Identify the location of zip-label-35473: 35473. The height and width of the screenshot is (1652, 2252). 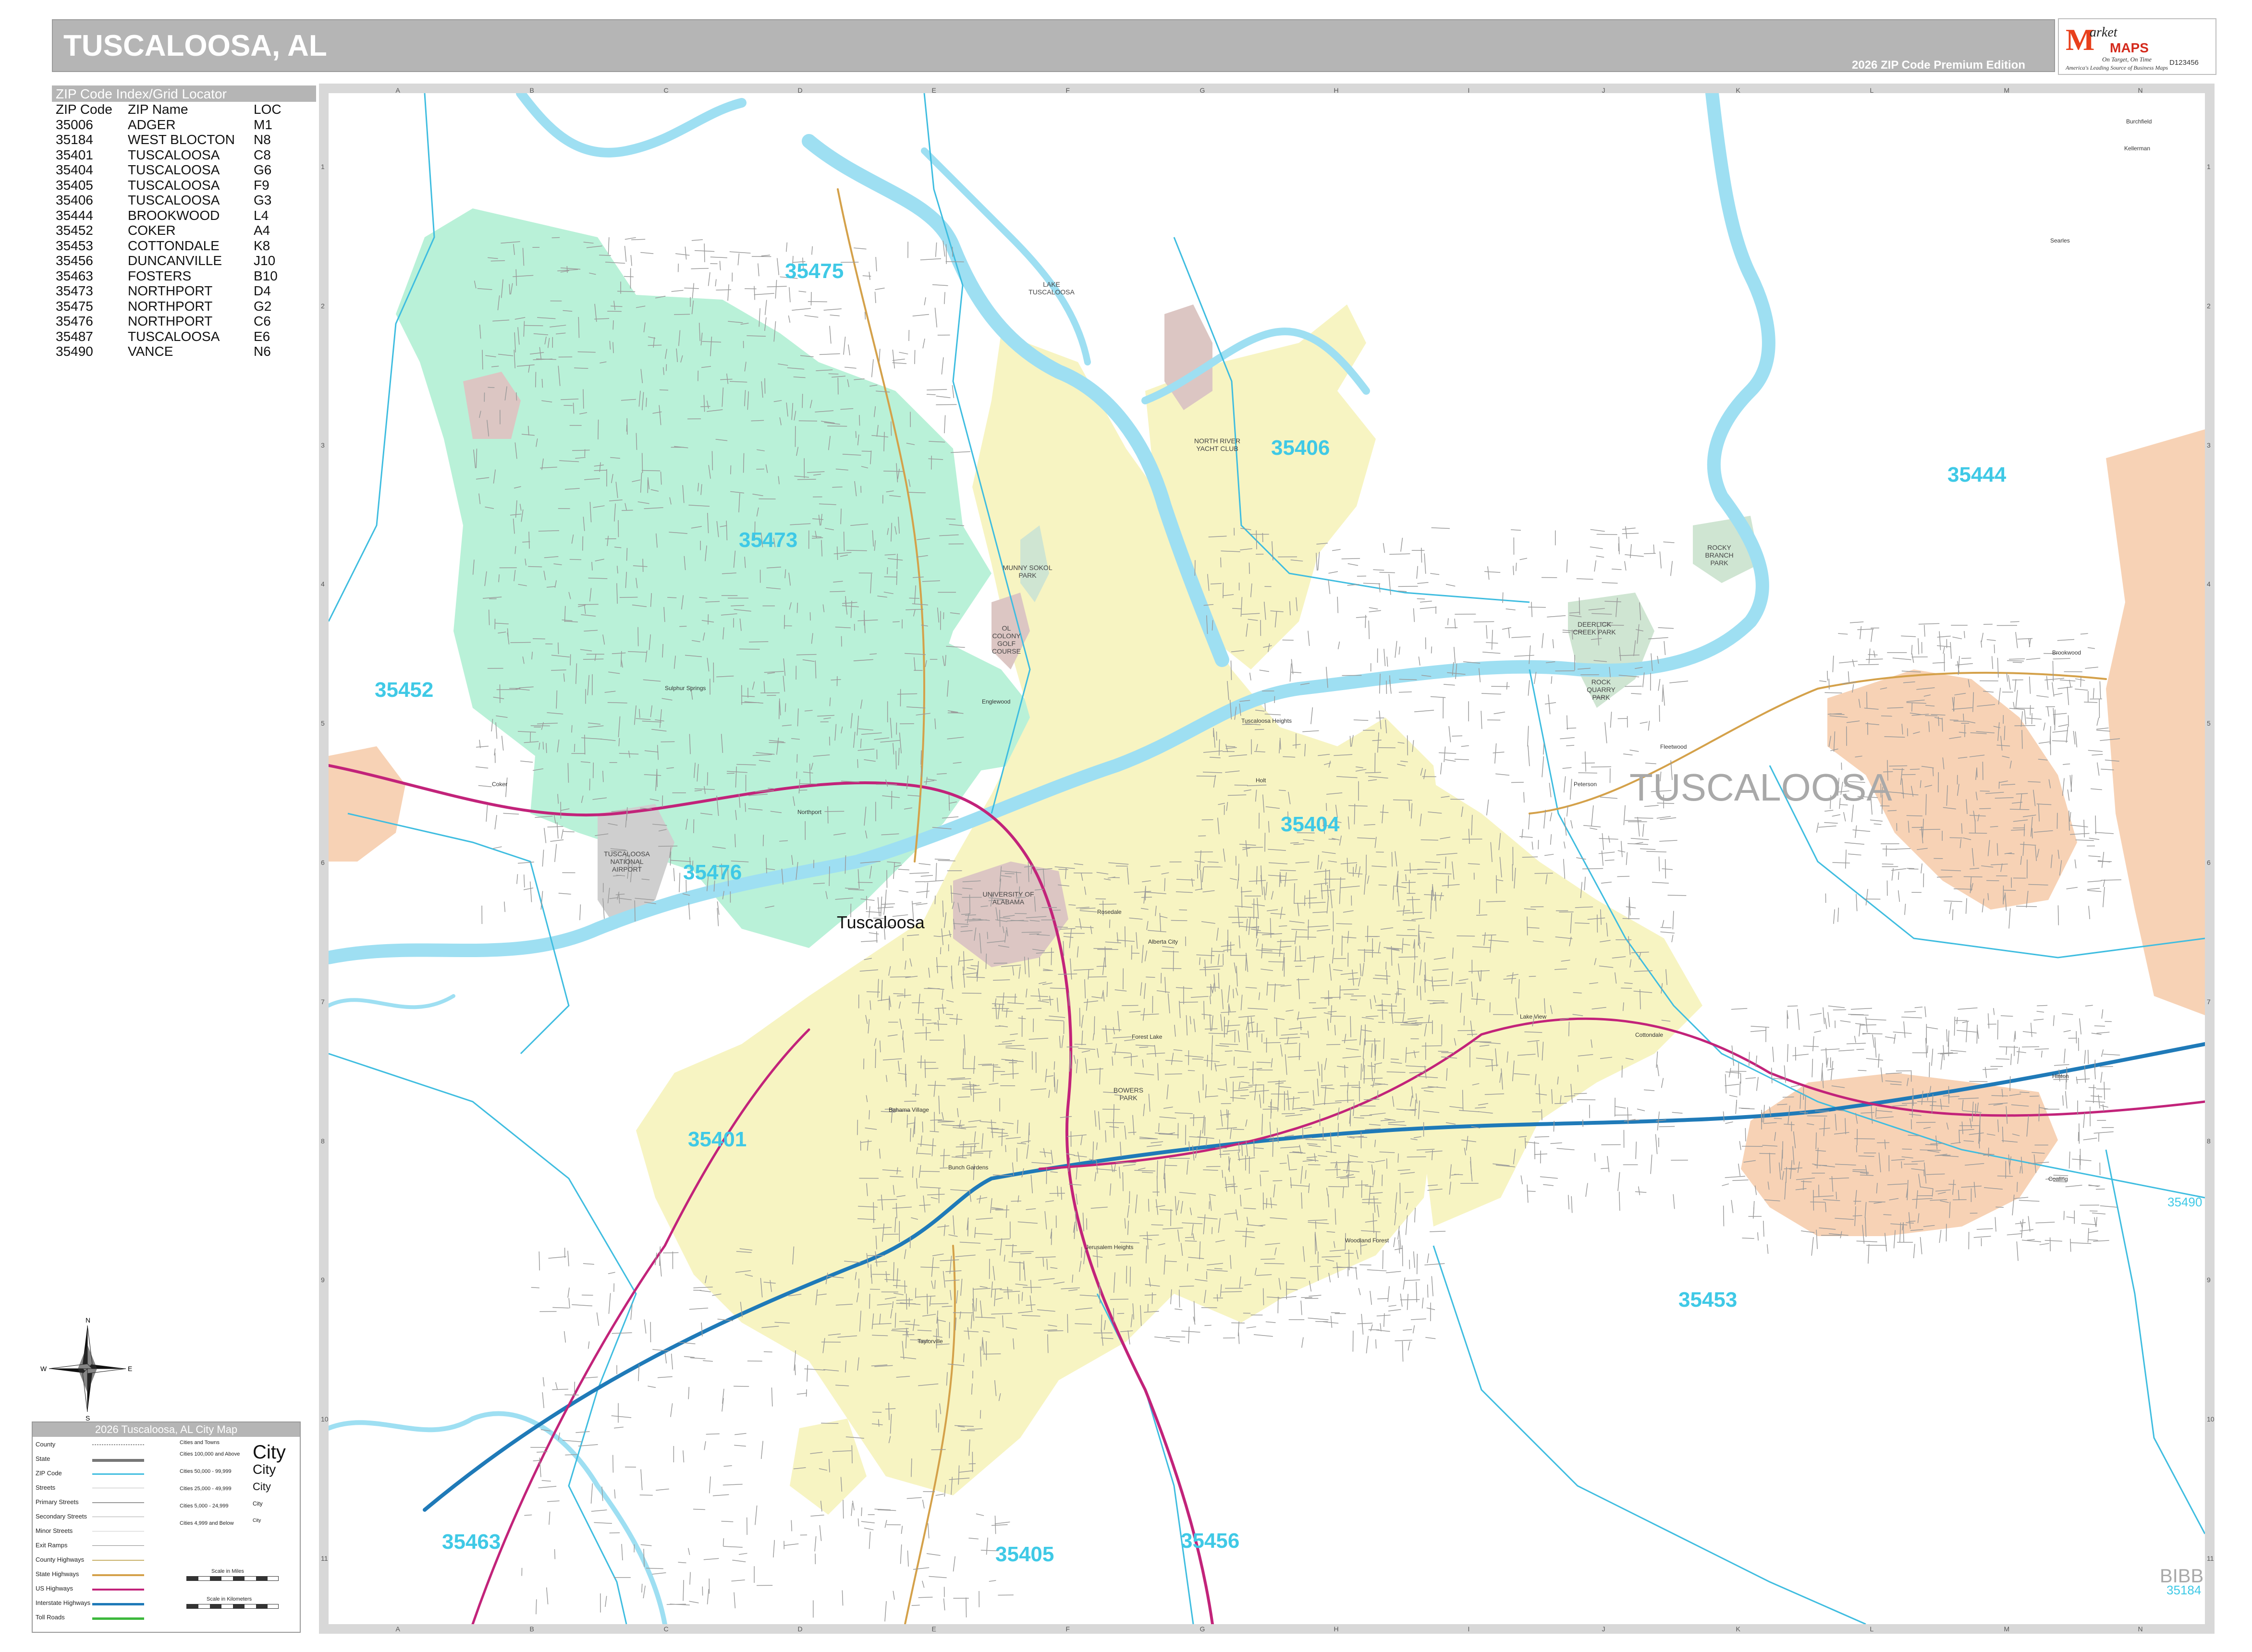
(768, 540).